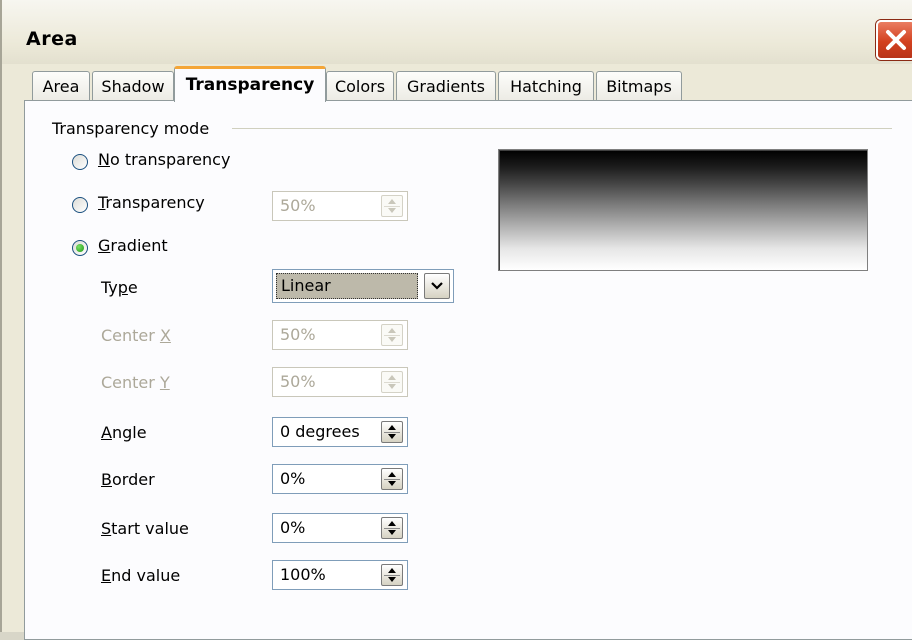  I want to click on tab-label: Colors, so click(360, 86).